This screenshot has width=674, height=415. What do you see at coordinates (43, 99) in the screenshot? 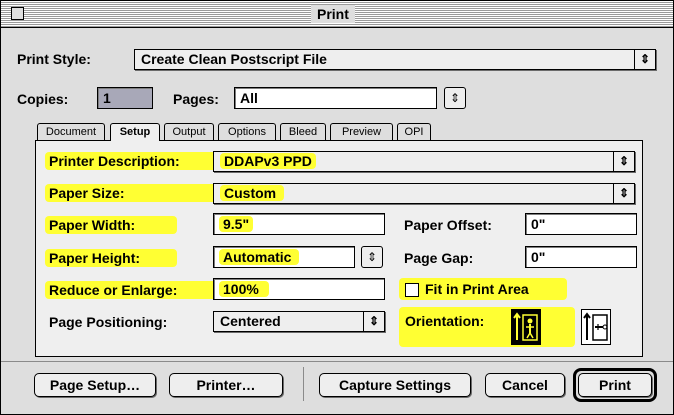
I see `copies-label: Copies:` at bounding box center [43, 99].